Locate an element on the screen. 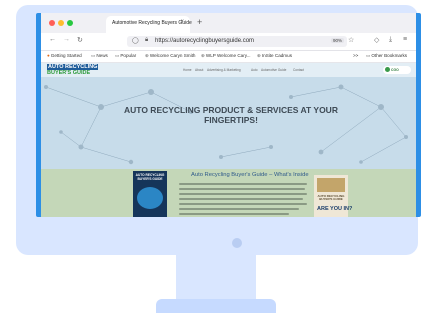 This screenshot has width=430, height=313. bookmark-popular: ▭Popular is located at coordinates (125, 56).